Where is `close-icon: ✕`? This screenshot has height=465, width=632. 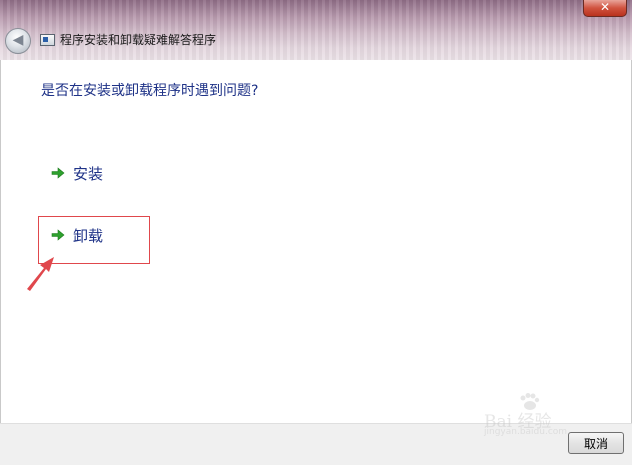 close-icon: ✕ is located at coordinates (605, 7).